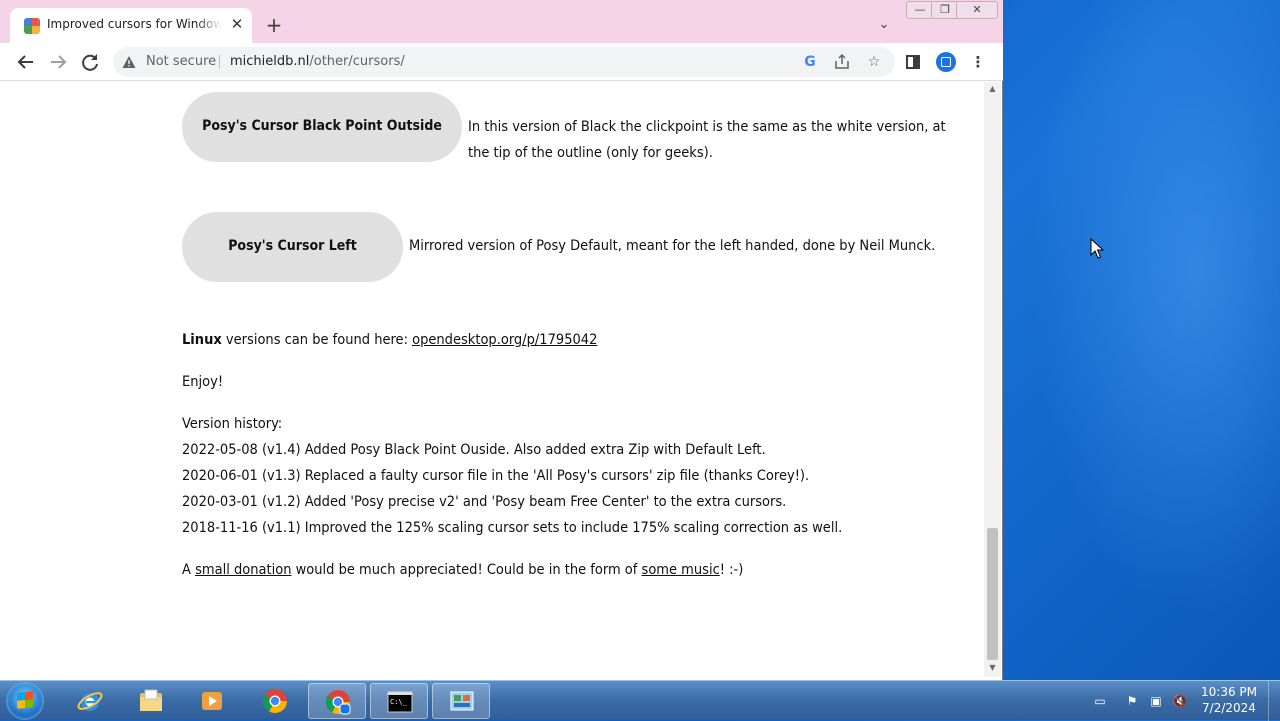 This screenshot has height=721, width=1280. Describe the element at coordinates (134, 24) in the screenshot. I see `tab-title: Improved cursors for Windows 10` at that location.